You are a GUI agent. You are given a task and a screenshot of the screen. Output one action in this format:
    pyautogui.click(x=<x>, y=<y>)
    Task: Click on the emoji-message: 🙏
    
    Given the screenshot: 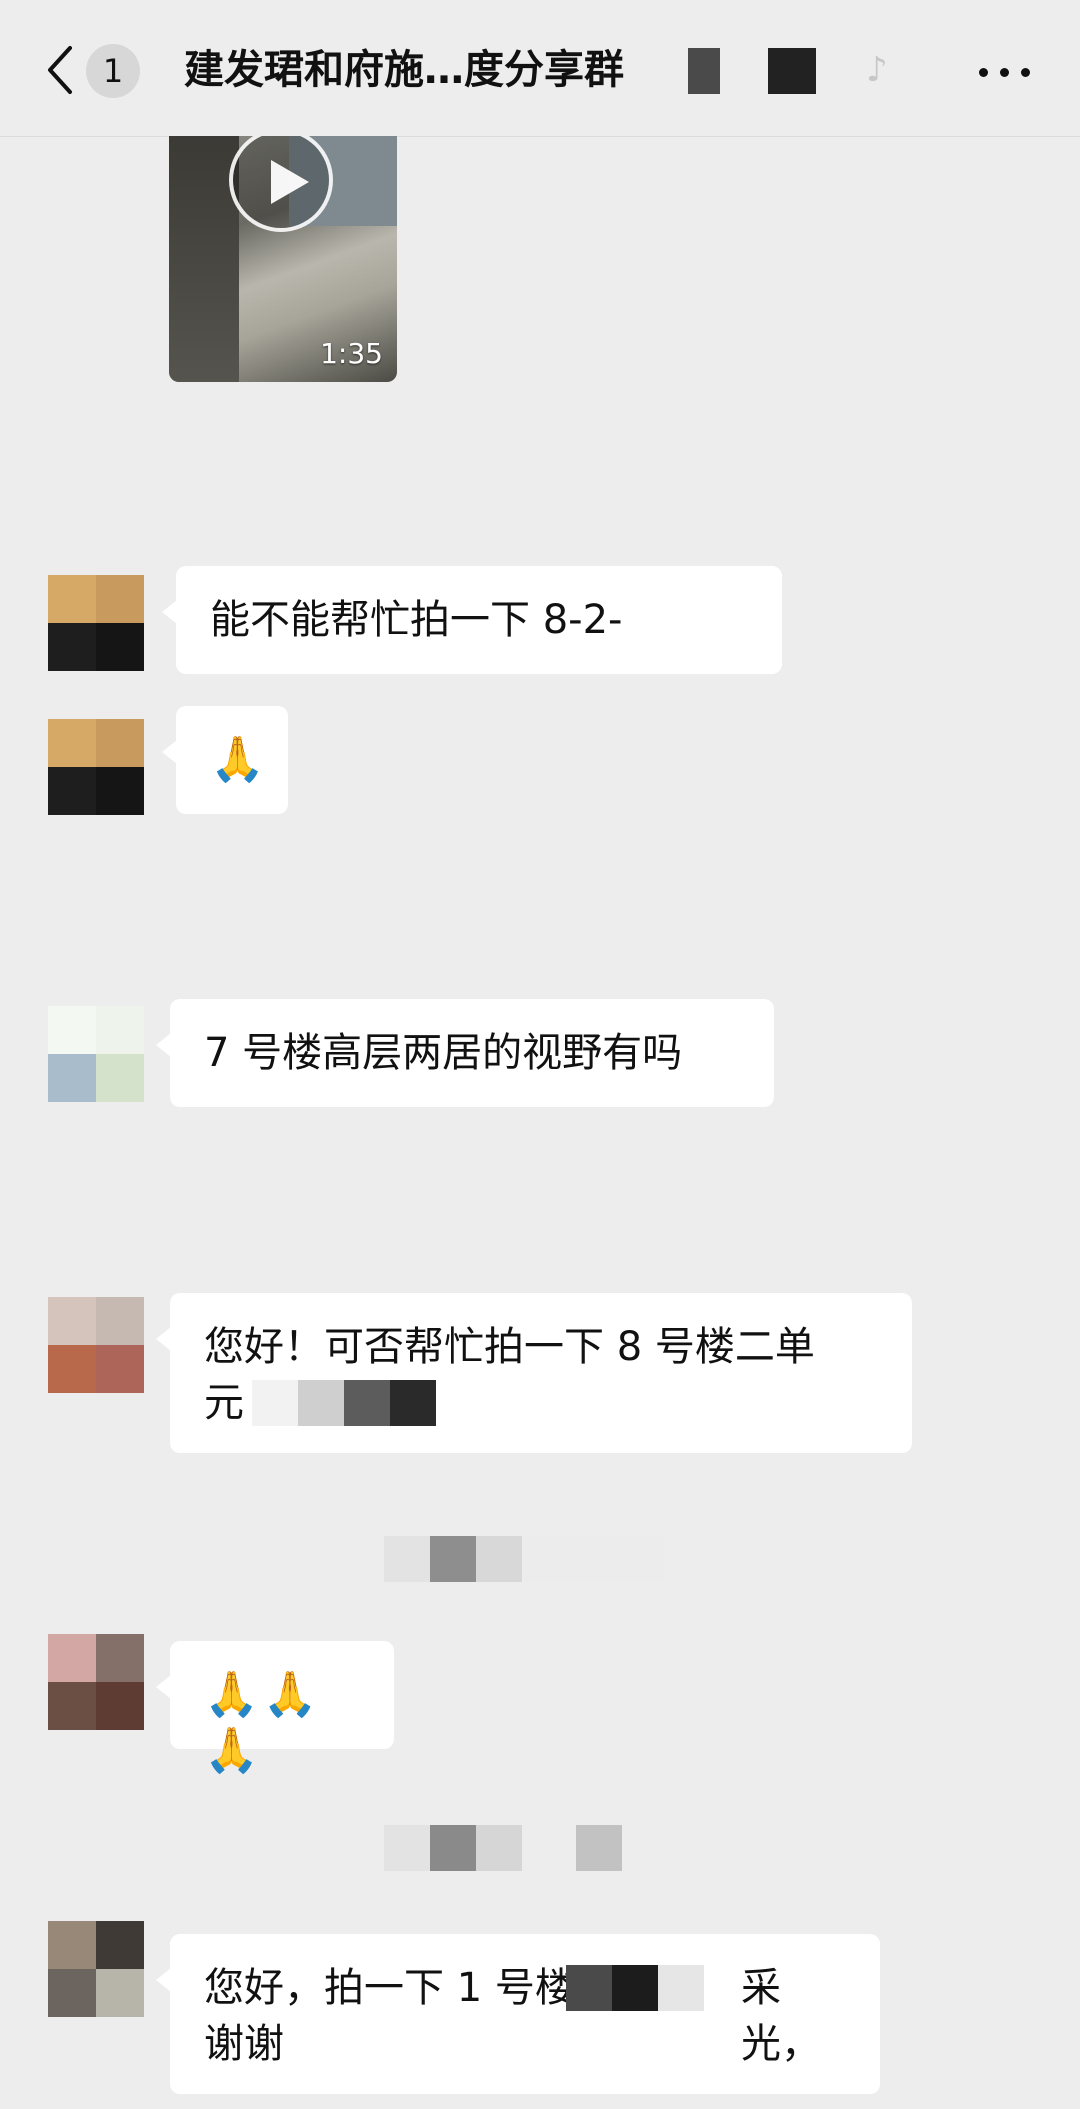 What is the action you would take?
    pyautogui.click(x=225, y=760)
    